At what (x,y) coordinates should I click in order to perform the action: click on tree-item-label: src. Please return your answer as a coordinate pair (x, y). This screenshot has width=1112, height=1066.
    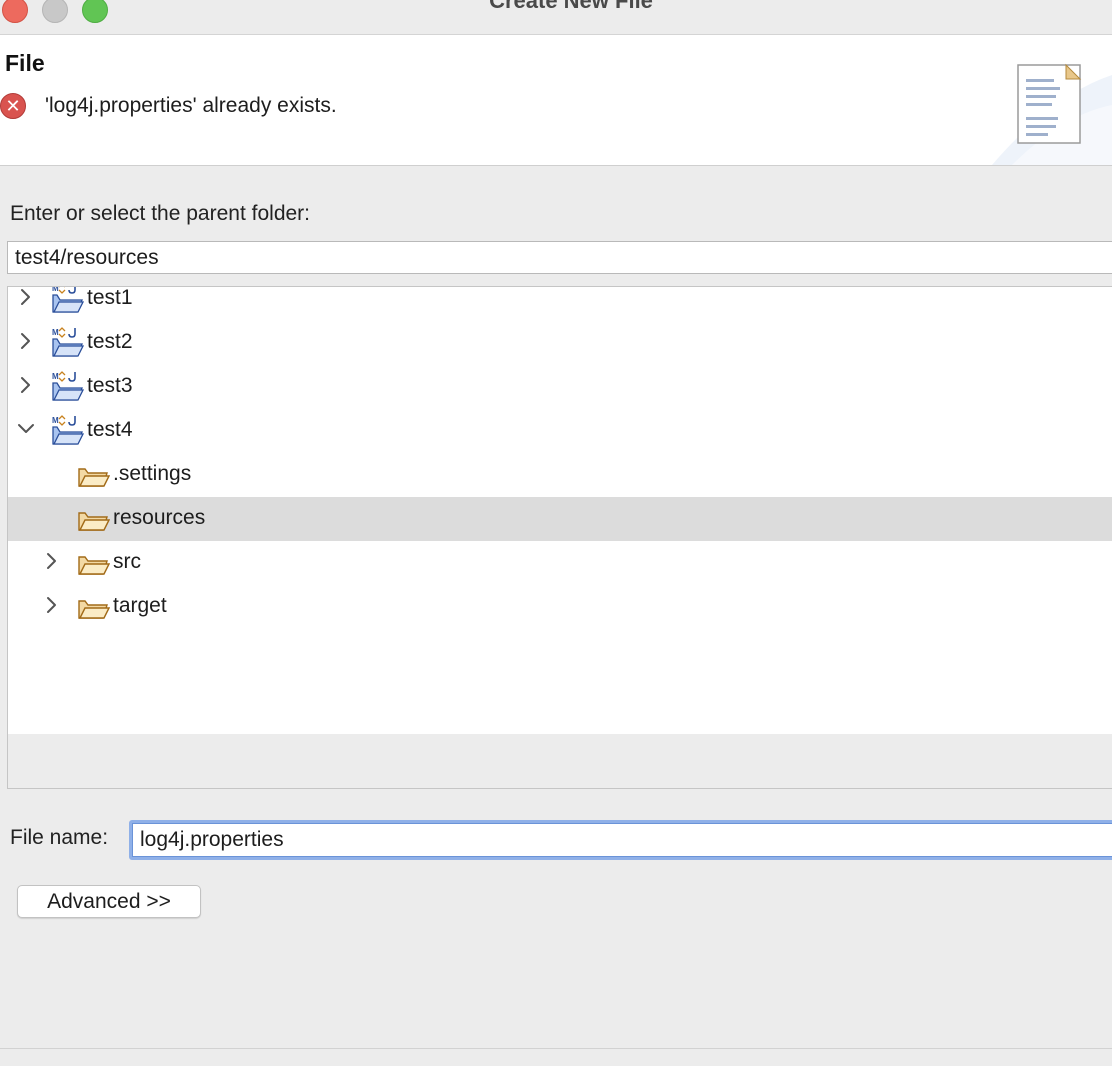
    Looking at the image, I should click on (127, 561).